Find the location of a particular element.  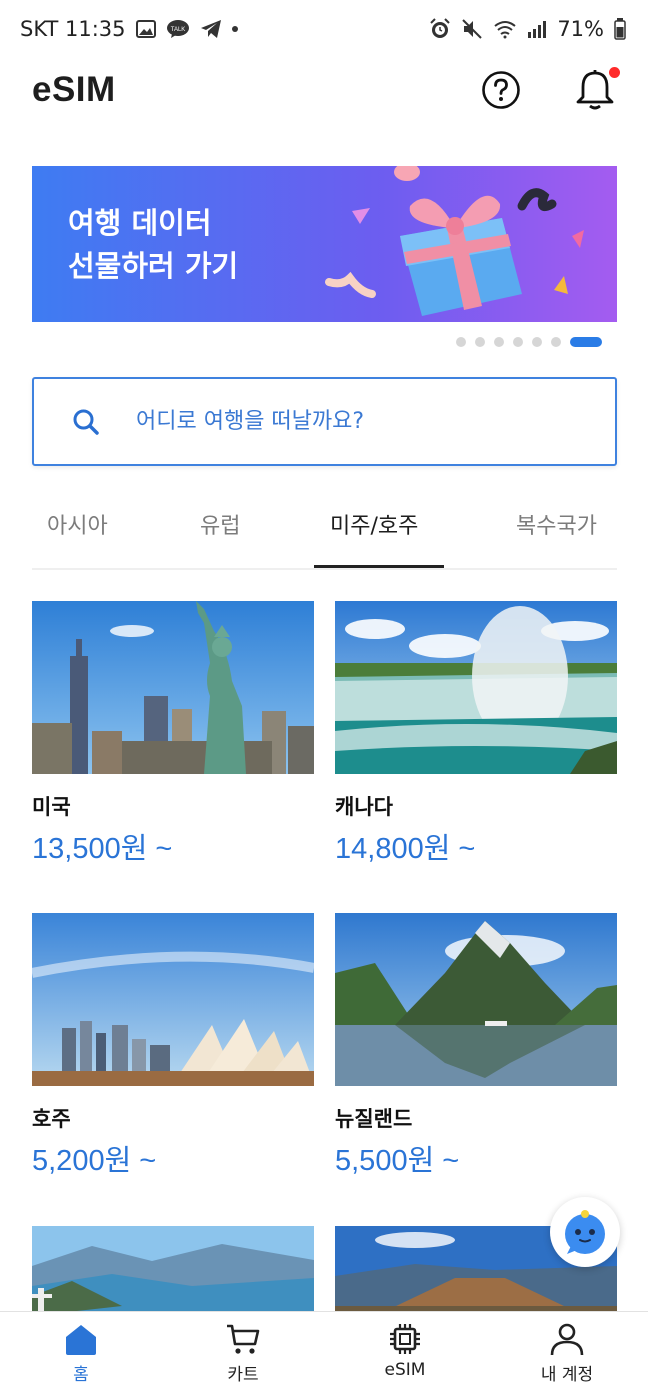

chatbot-icon is located at coordinates (585, 1232).